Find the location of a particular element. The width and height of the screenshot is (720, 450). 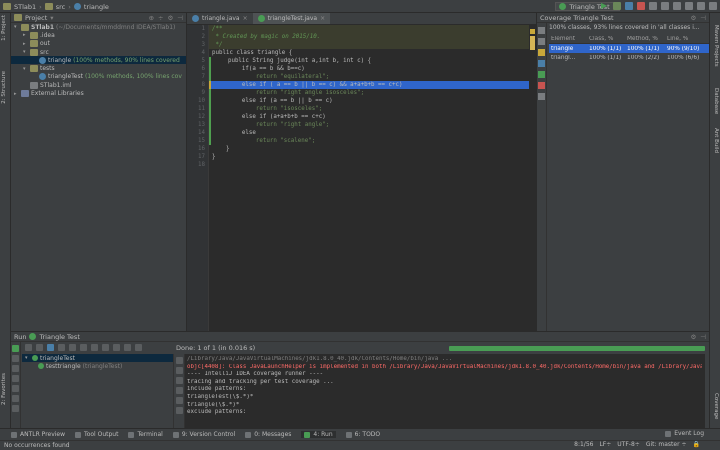

print-icon is located at coordinates (179, 400).